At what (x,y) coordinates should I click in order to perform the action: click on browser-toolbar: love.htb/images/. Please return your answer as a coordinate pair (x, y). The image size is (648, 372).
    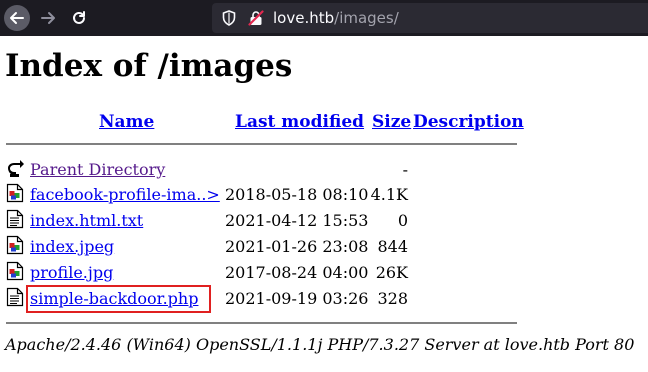
    Looking at the image, I should click on (324, 18).